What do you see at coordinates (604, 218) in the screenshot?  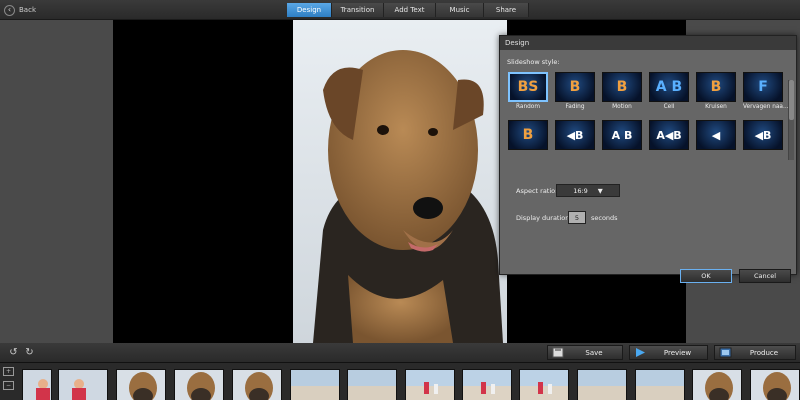 I see `display-duration-unit: seconds` at bounding box center [604, 218].